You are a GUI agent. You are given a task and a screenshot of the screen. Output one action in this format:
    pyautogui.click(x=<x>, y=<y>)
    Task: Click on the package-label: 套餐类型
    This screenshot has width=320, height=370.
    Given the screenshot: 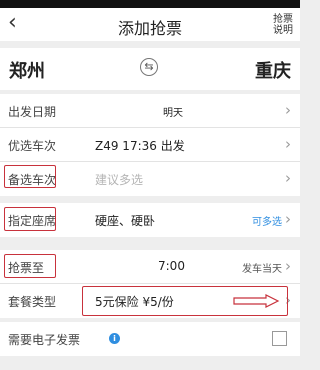 What is the action you would take?
    pyautogui.click(x=32, y=302)
    